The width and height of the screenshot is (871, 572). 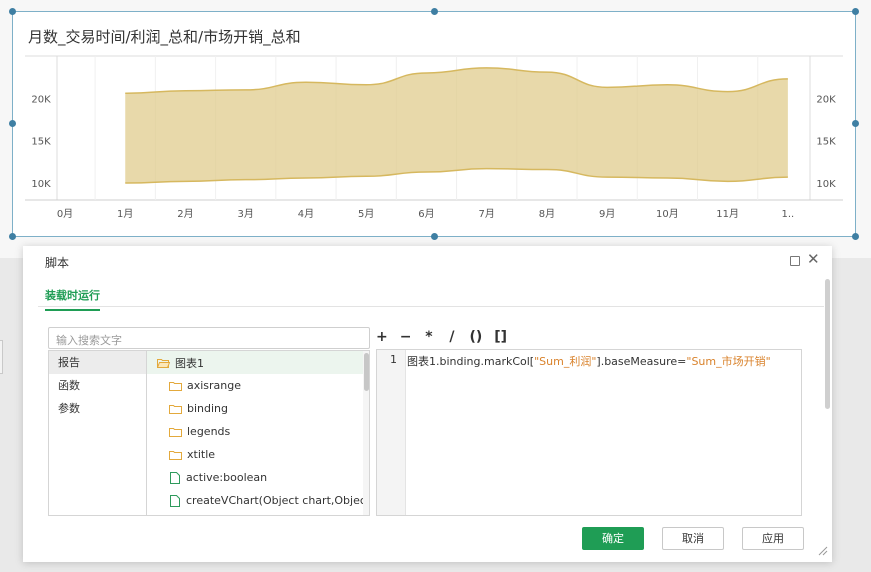 What do you see at coordinates (667, 214) in the screenshot?
I see `x-tick-label: 10月` at bounding box center [667, 214].